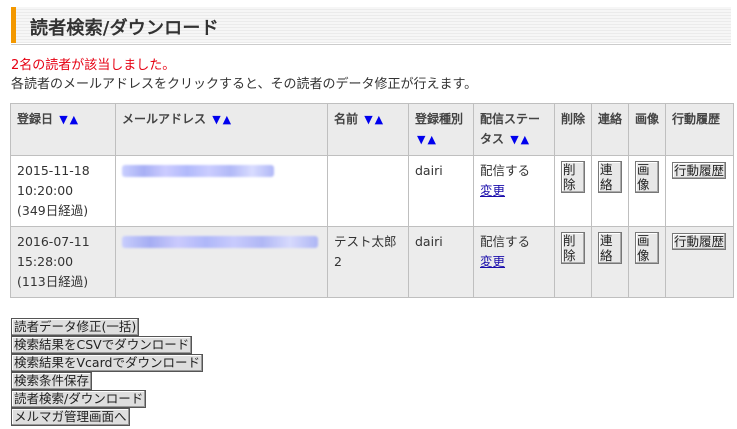 The height and width of the screenshot is (429, 737). Describe the element at coordinates (53, 170) in the screenshot. I see `registered-date: 2015-11-18` at that location.